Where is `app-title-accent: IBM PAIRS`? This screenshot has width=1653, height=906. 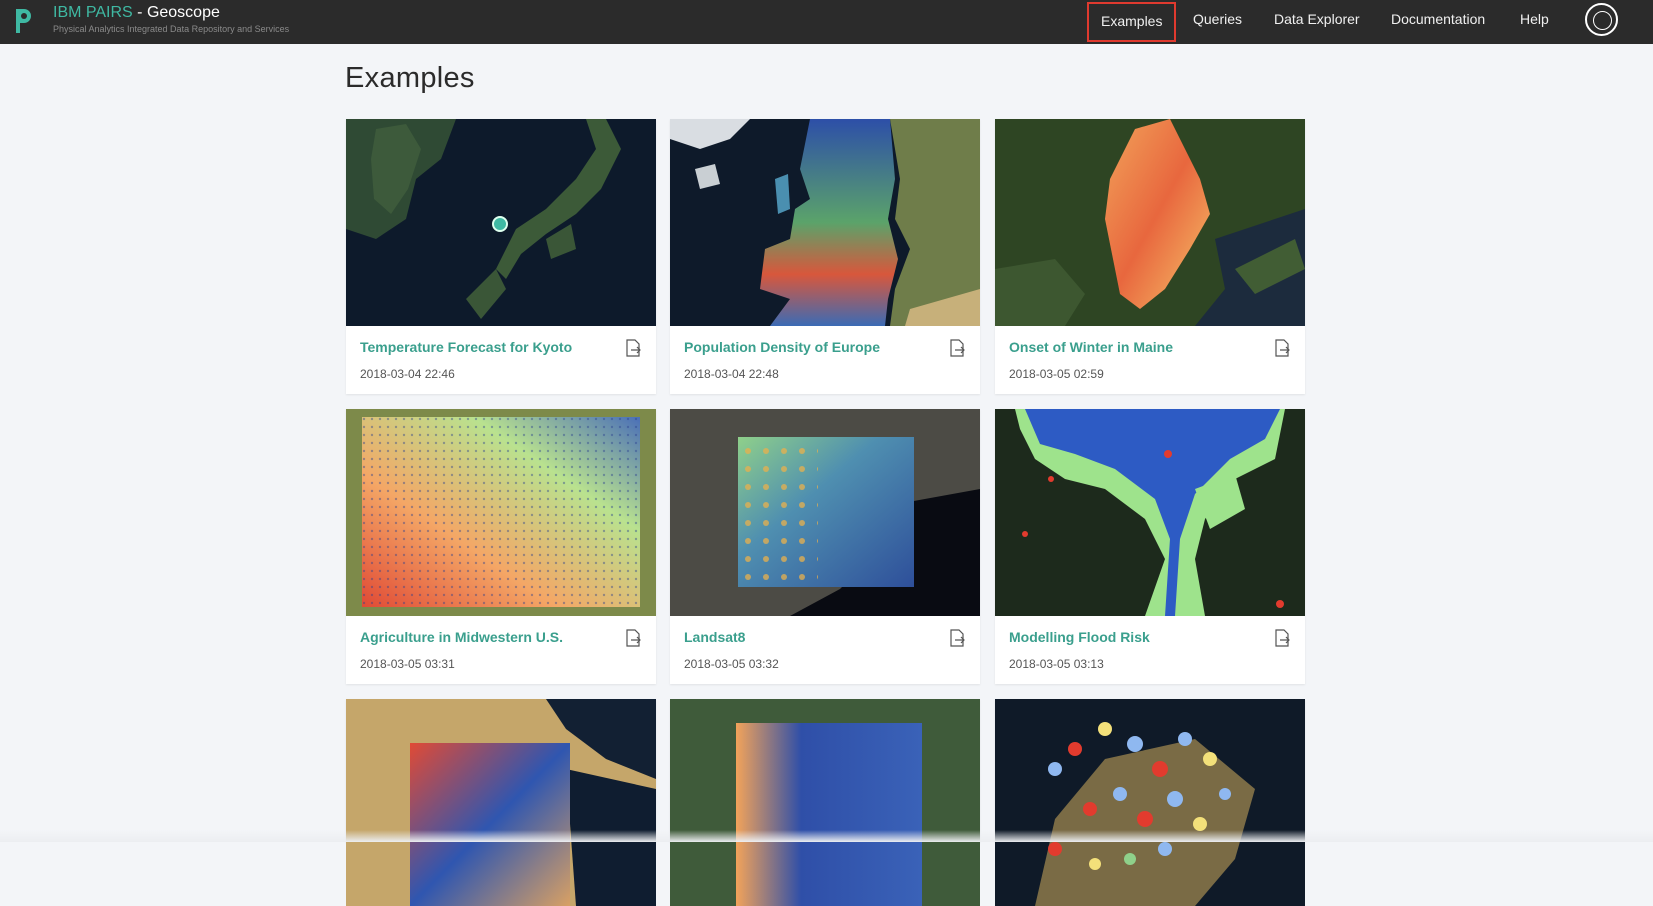 app-title-accent: IBM PAIRS is located at coordinates (93, 12).